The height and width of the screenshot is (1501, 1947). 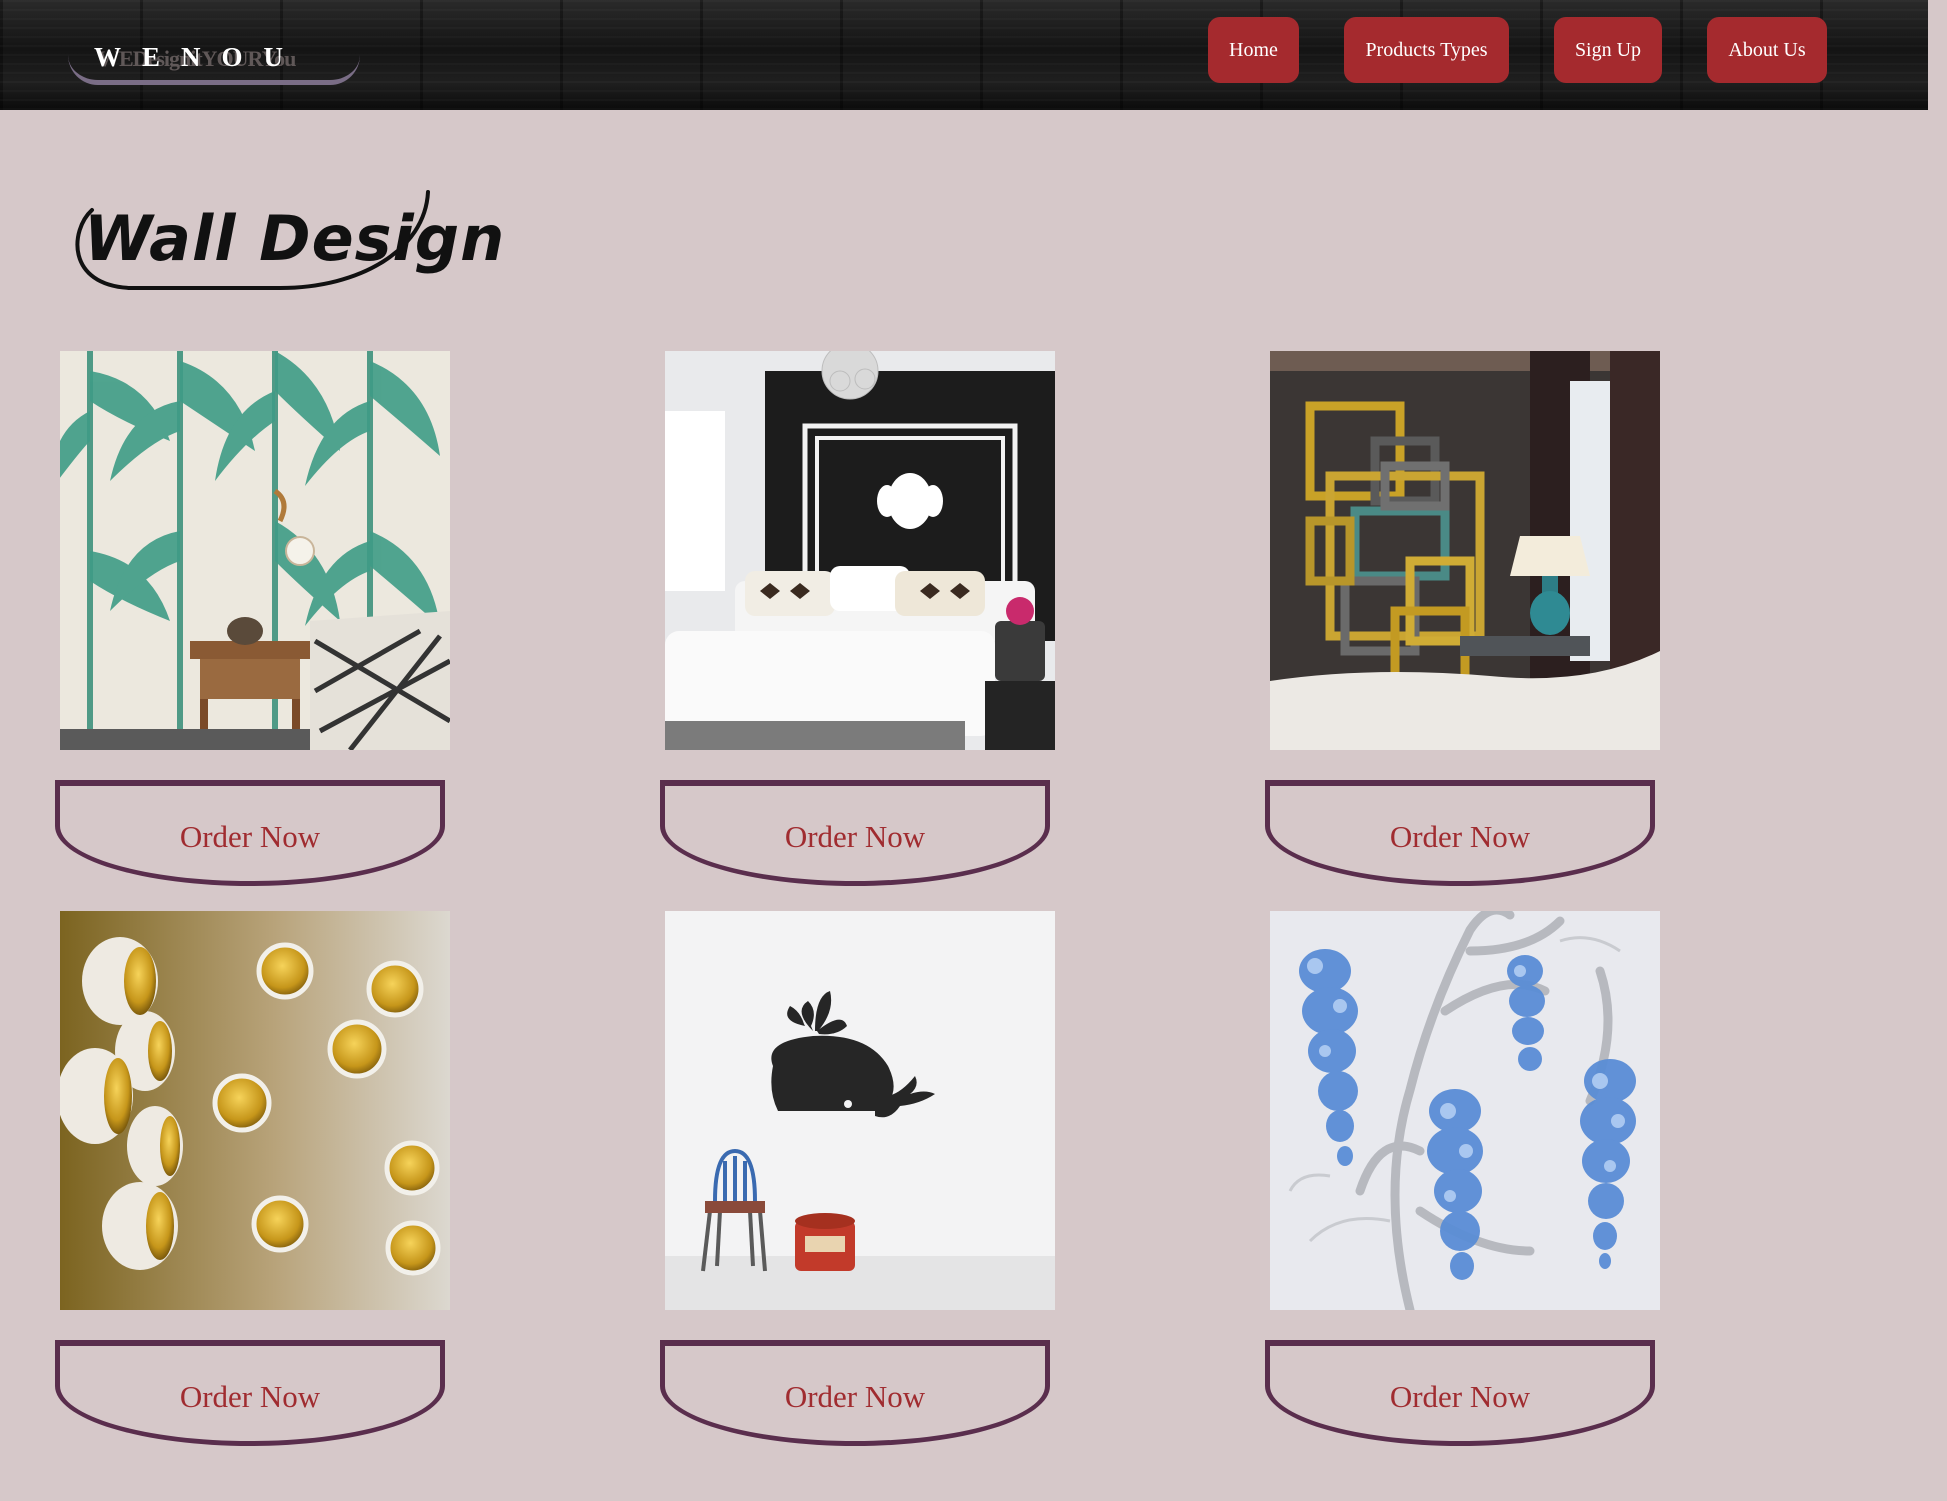 What do you see at coordinates (295, 238) in the screenshot?
I see `page-title: Wall Design` at bounding box center [295, 238].